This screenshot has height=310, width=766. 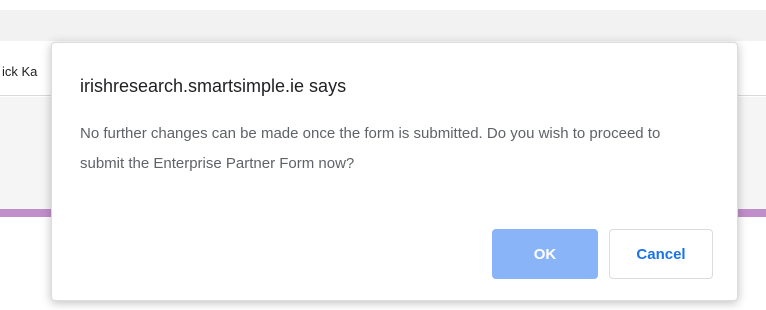 I want to click on dialog-title: irishresearch.smartsimple.ie says, so click(x=213, y=86).